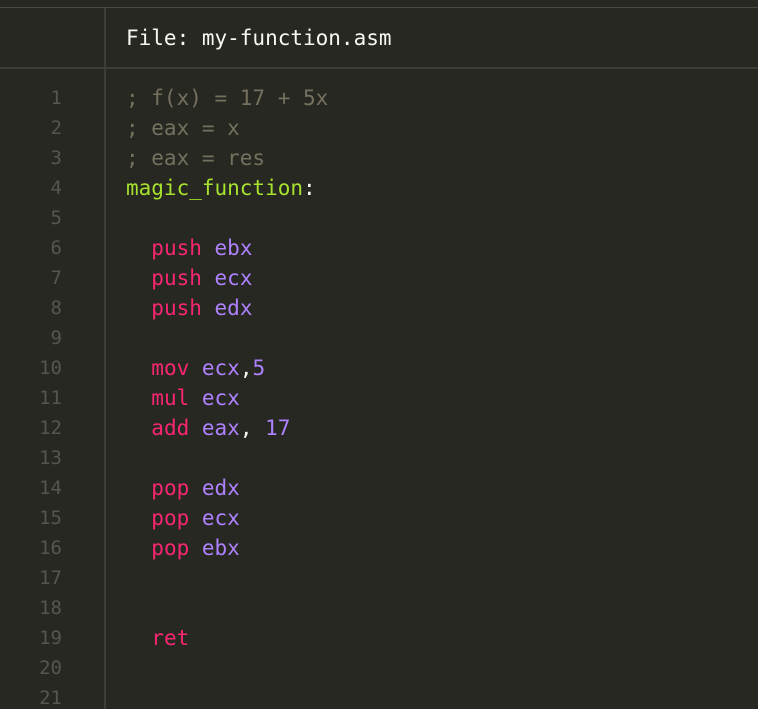  What do you see at coordinates (50, 548) in the screenshot?
I see `line-number: 16` at bounding box center [50, 548].